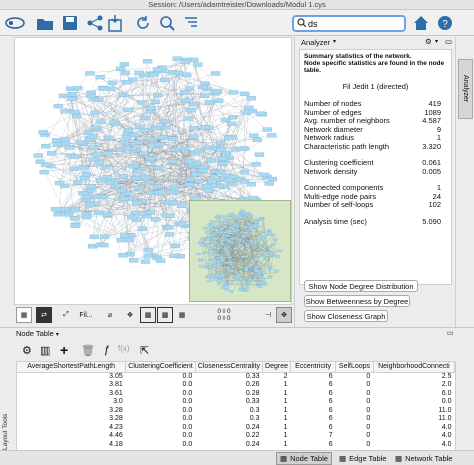  Describe the element at coordinates (413, 394) in the screenshot. I see `table-cell: 6.0` at that location.